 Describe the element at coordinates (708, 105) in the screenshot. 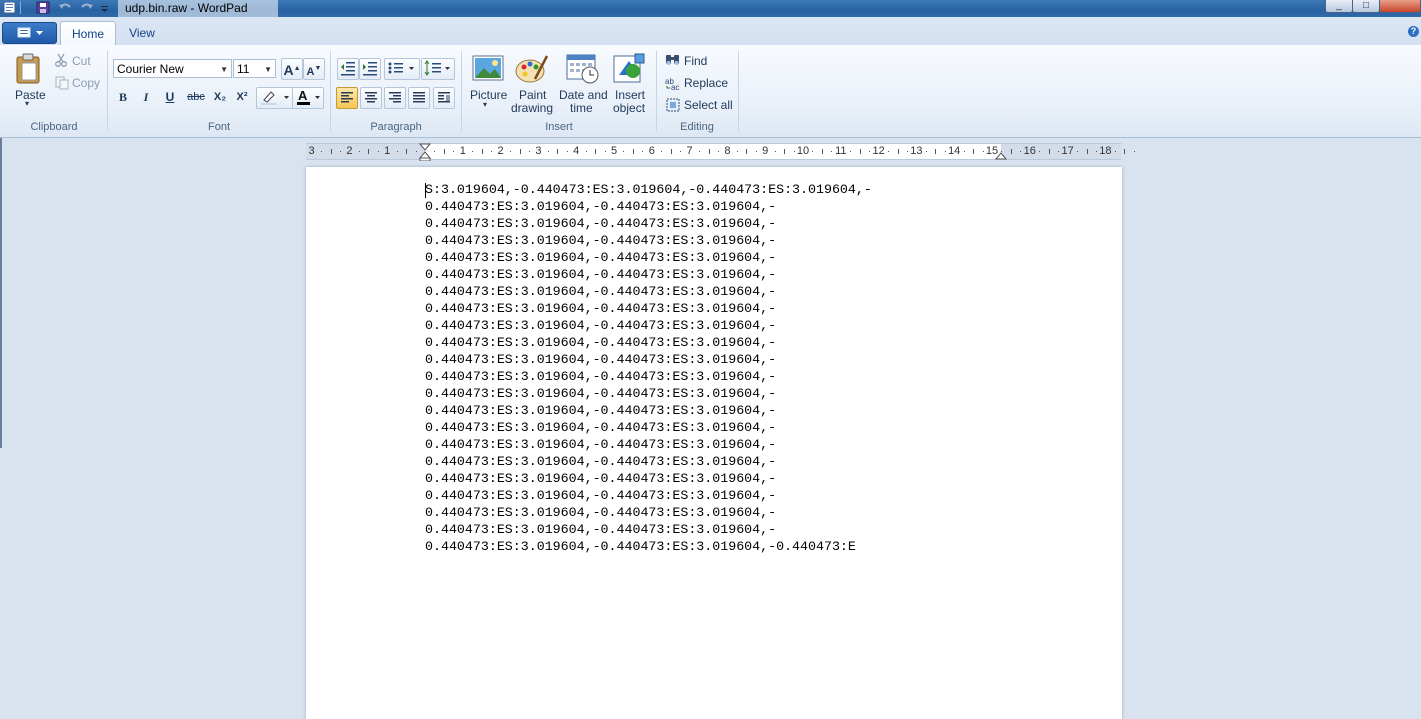

I see `select-all-label: Select all` at that location.